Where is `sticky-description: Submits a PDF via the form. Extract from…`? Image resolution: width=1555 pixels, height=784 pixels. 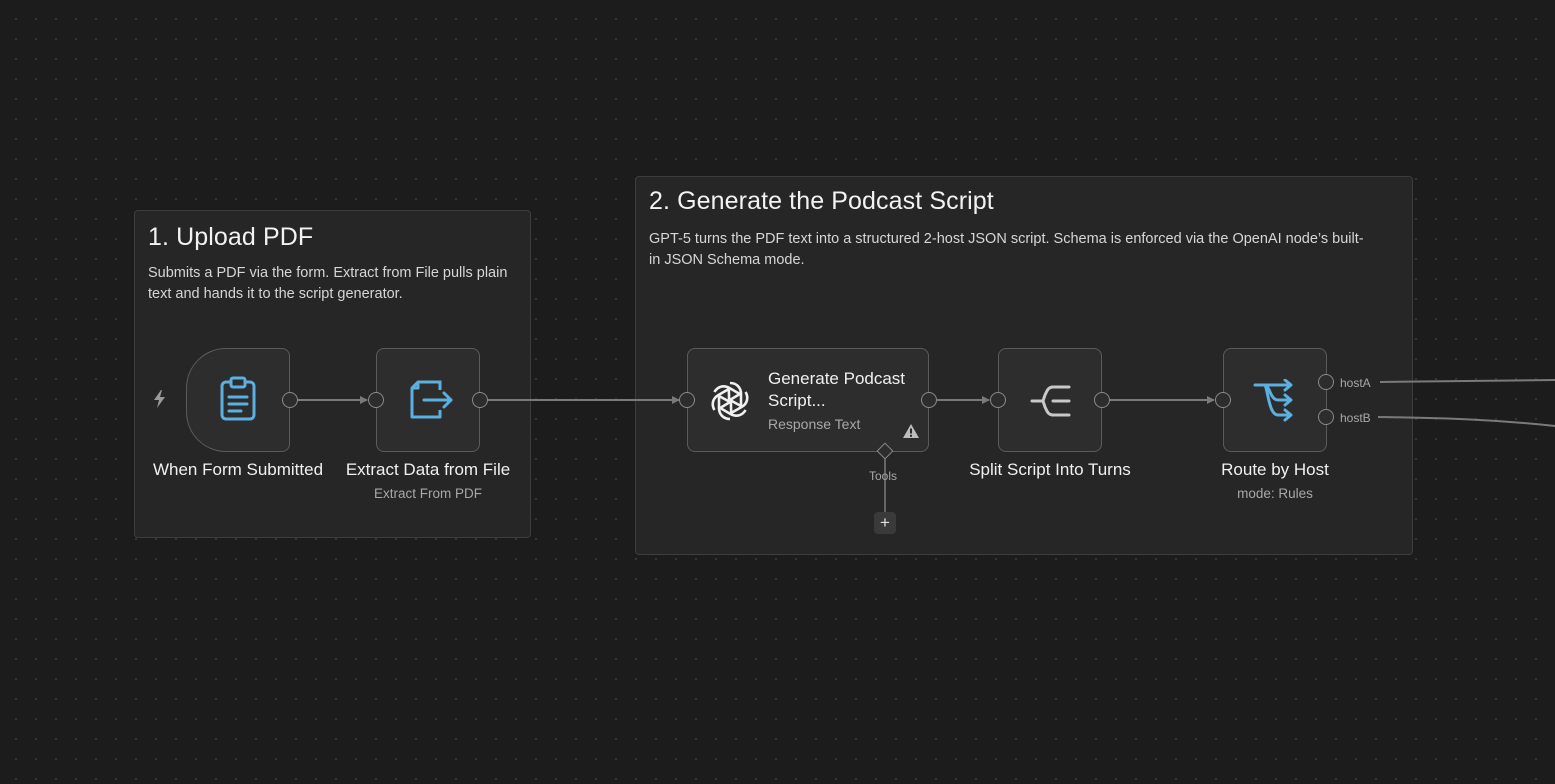 sticky-description: Submits a PDF via the form. Extract from… is located at coordinates (328, 283).